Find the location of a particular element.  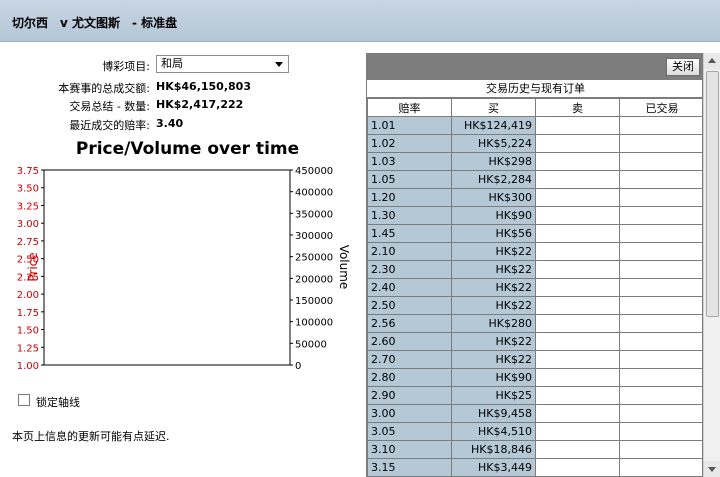

lock-axis-label: 锁定轴线 is located at coordinates (58, 402).